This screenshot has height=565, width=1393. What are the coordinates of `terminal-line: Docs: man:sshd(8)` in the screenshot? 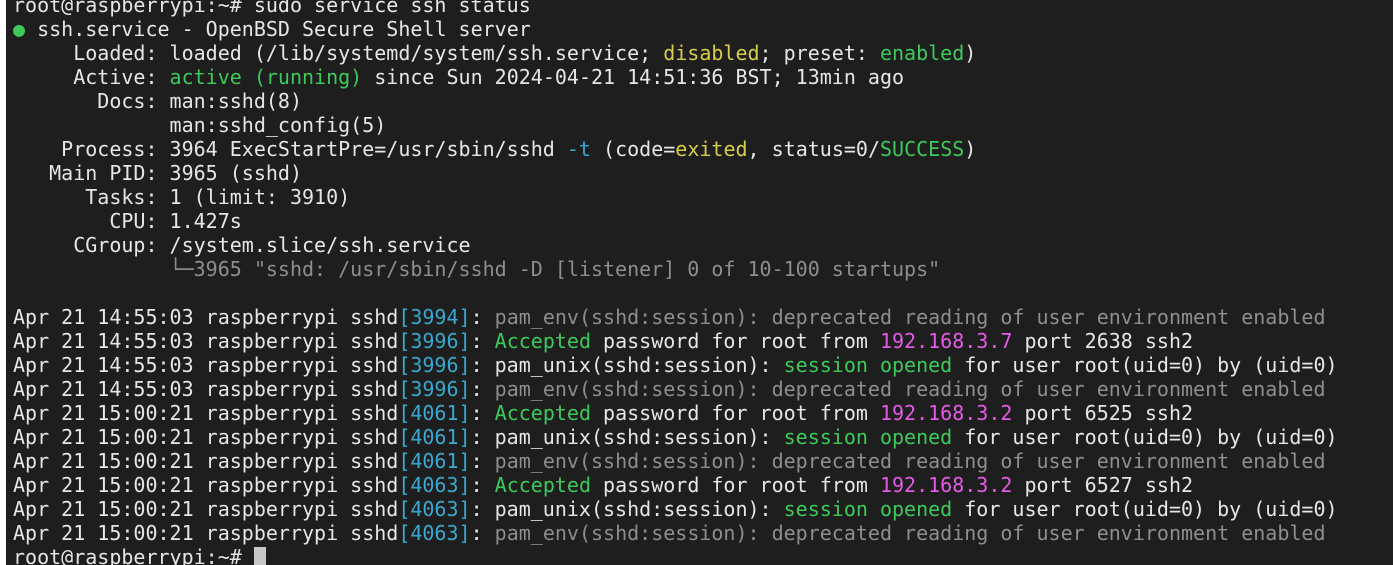 It's located at (675, 101).